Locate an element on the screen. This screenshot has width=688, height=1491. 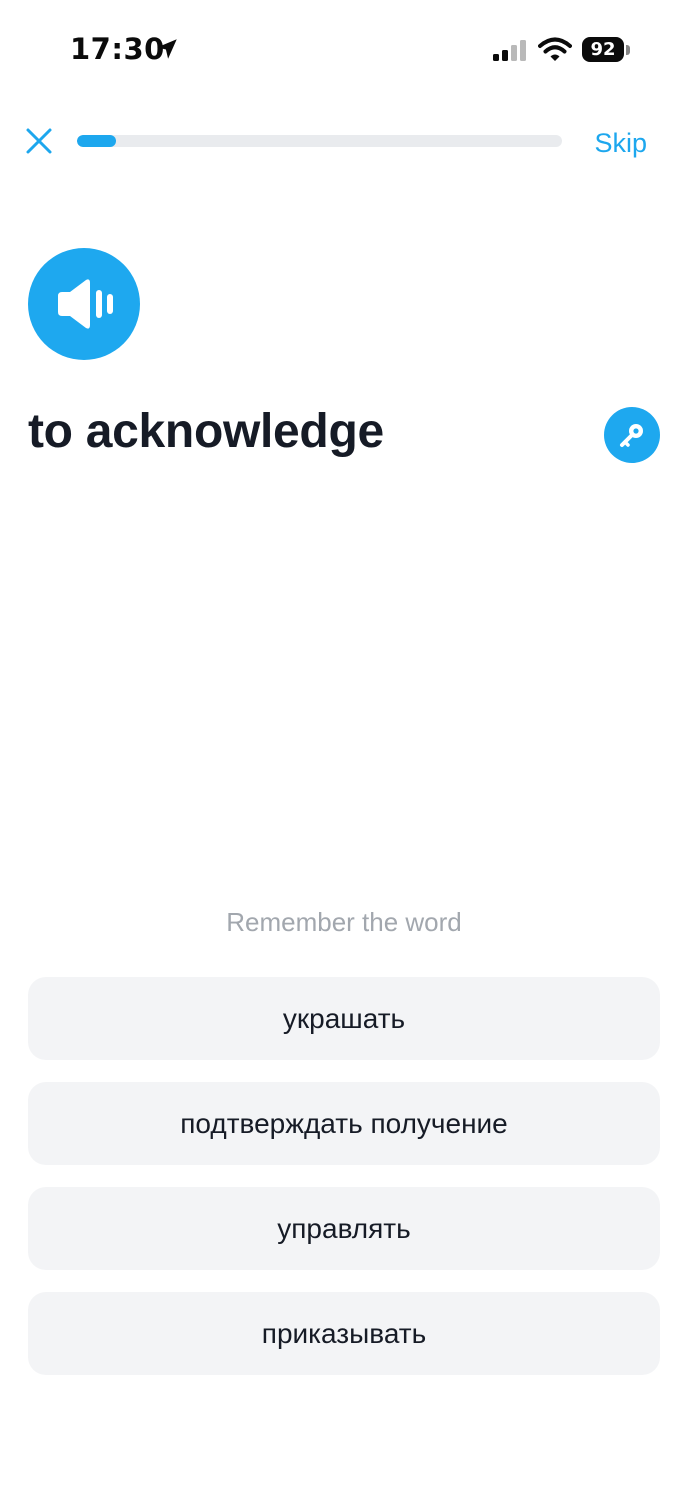
instruction-text: Remember the word is located at coordinates (344, 922).